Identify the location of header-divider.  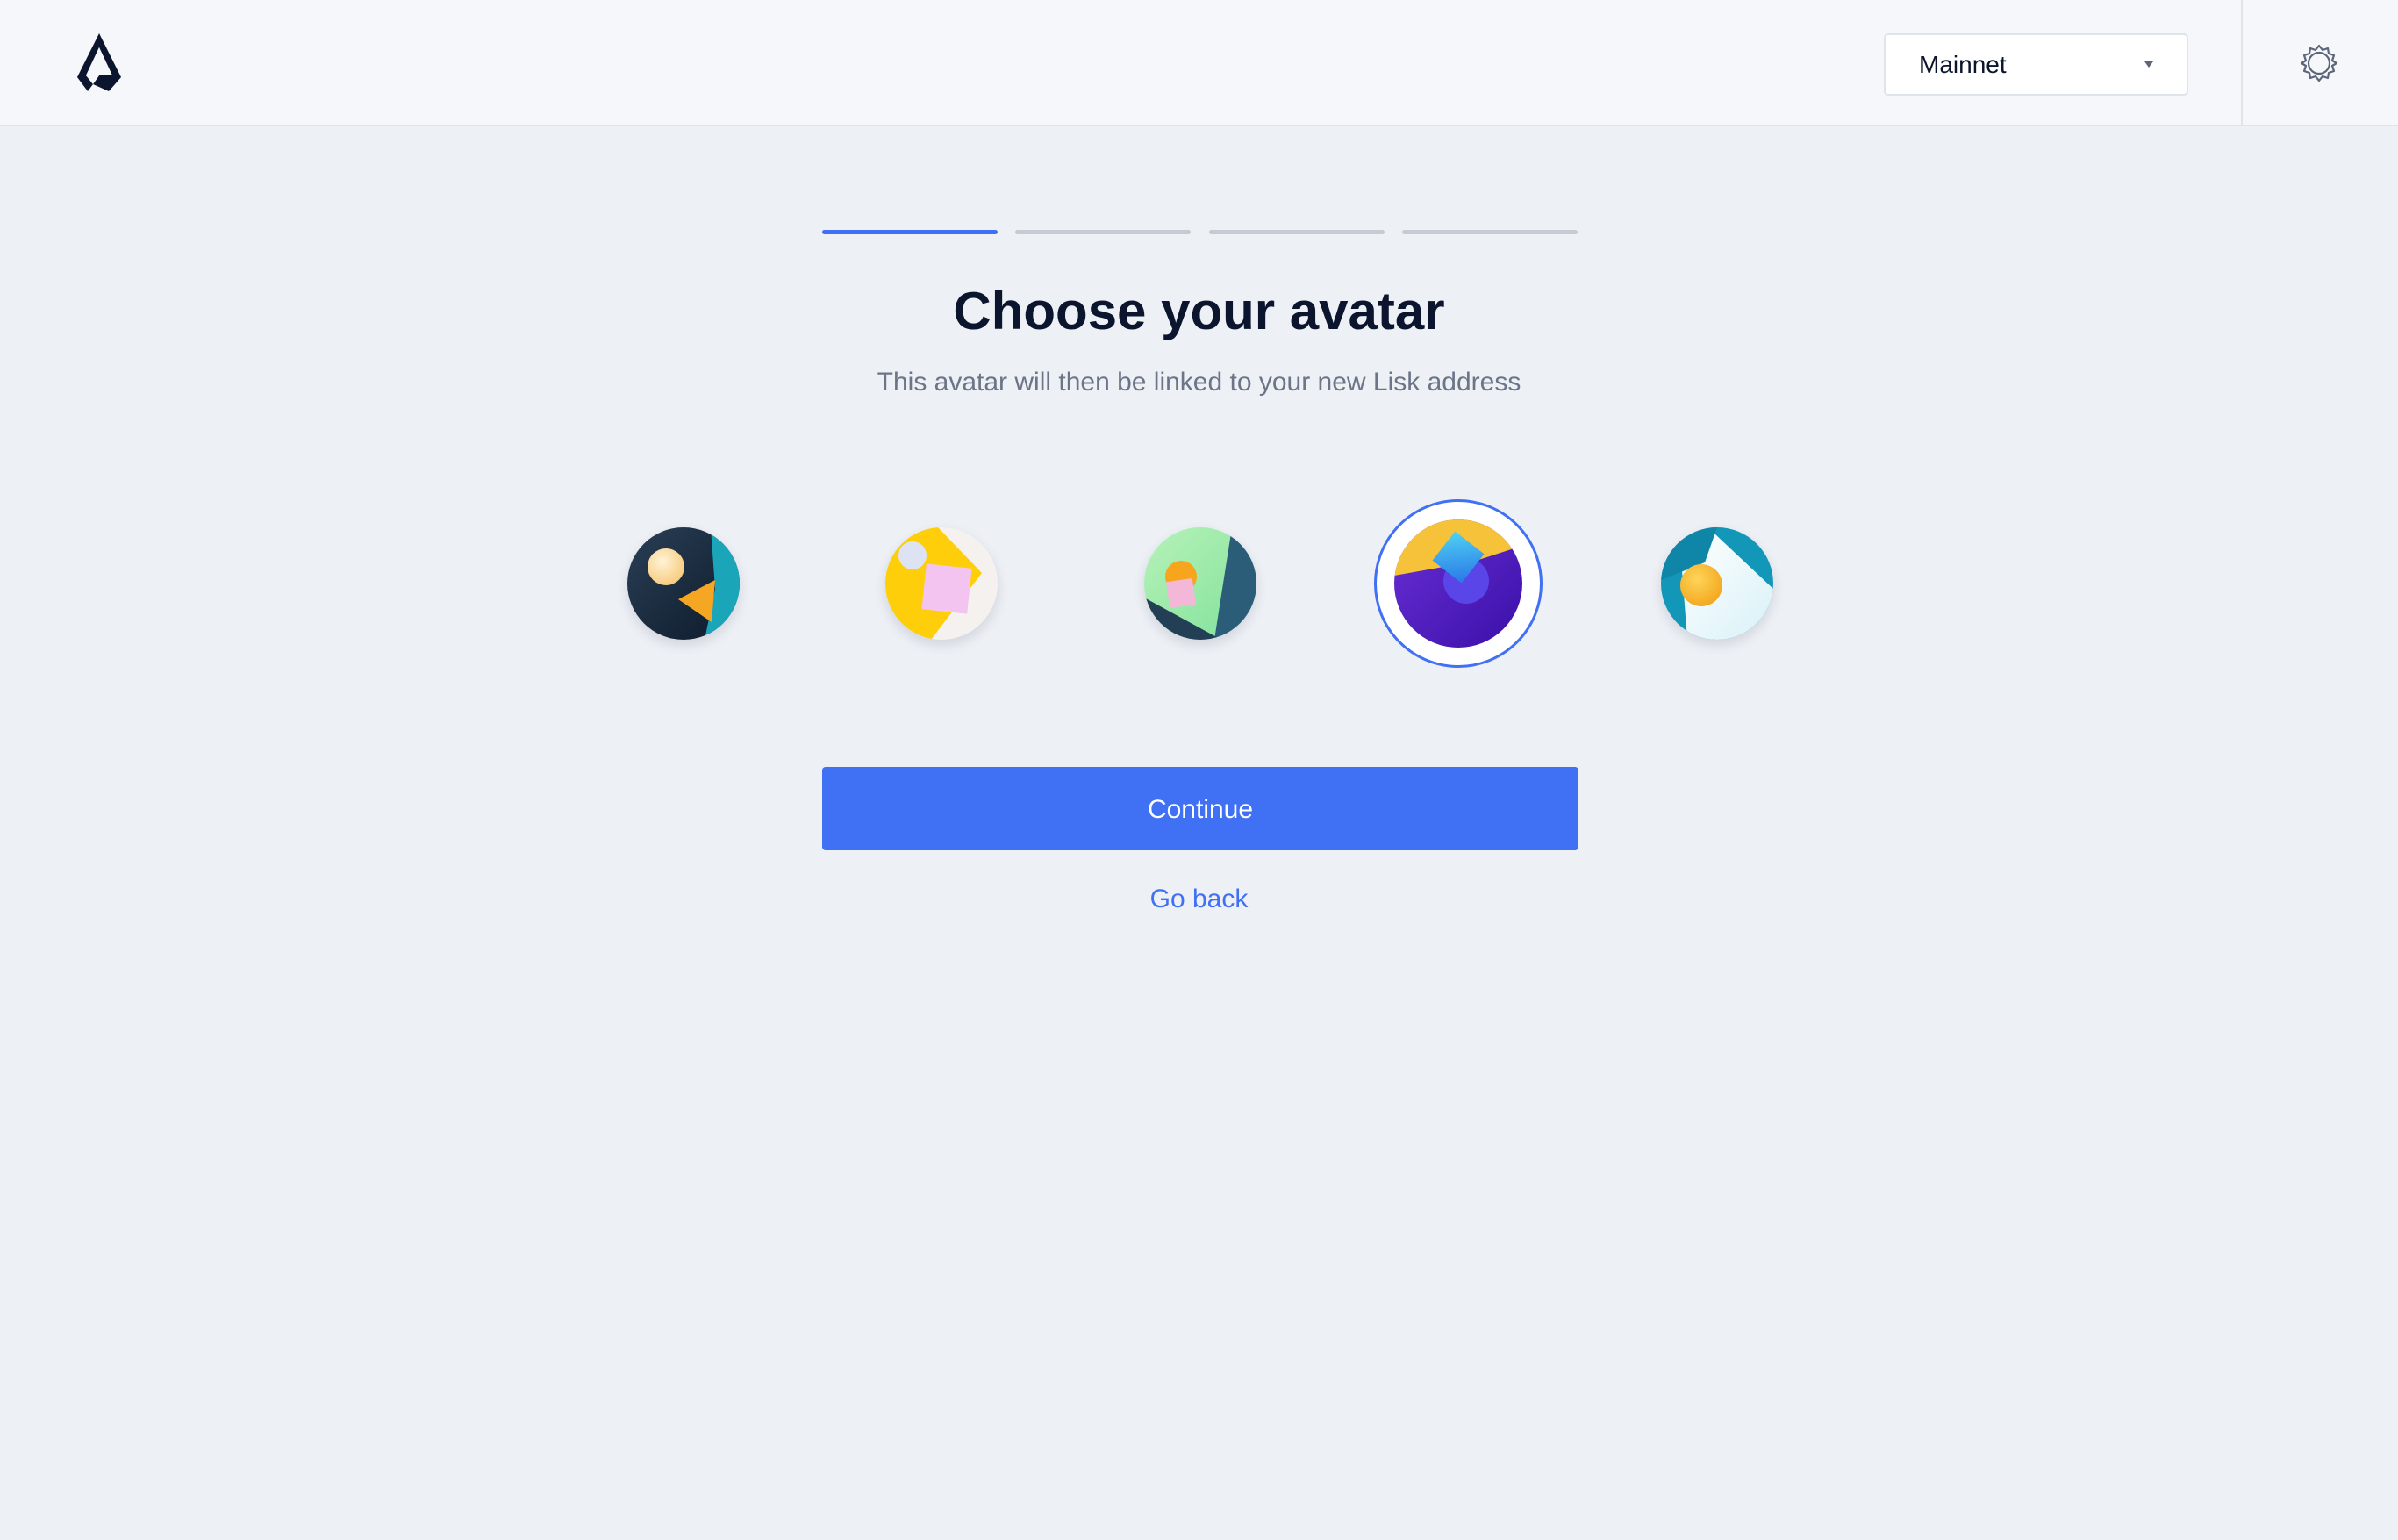
(2242, 63).